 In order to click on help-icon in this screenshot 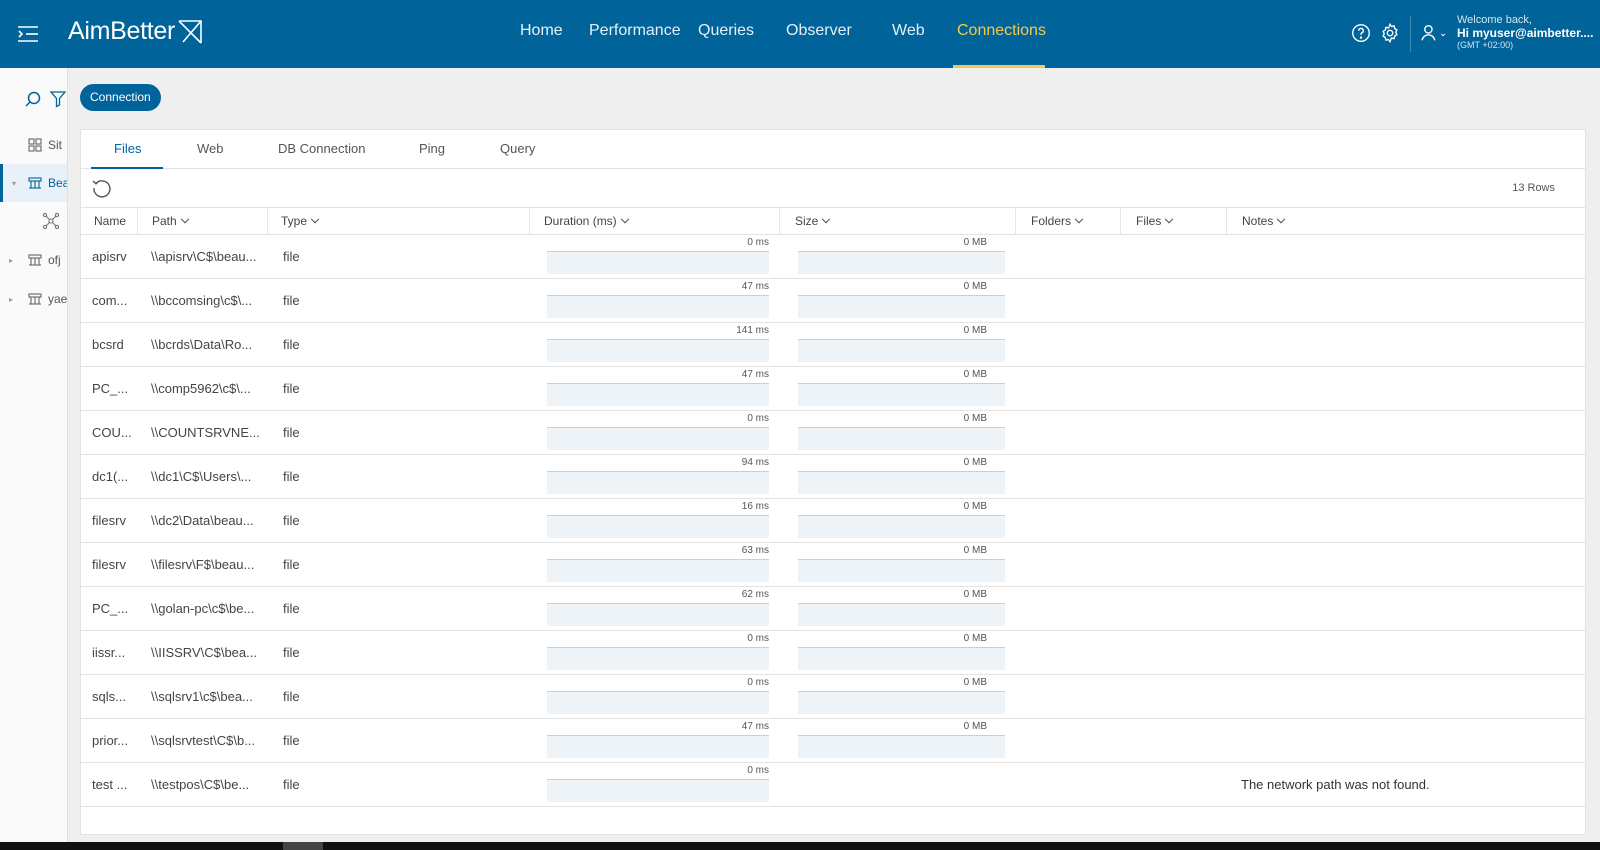, I will do `click(1361, 33)`.